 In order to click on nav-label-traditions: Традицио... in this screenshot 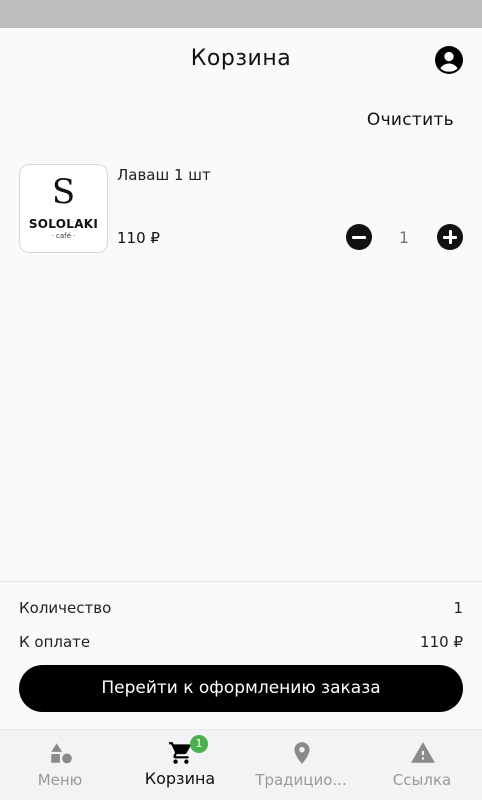, I will do `click(301, 780)`.